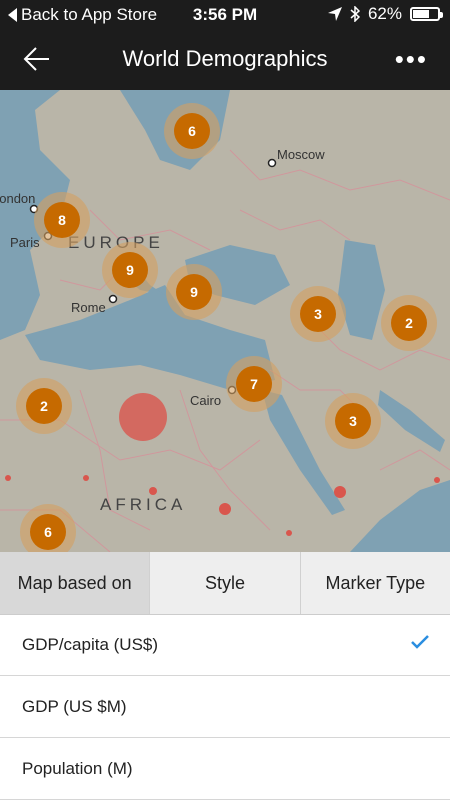 The image size is (450, 800). I want to click on tab-style: Style, so click(224, 583).